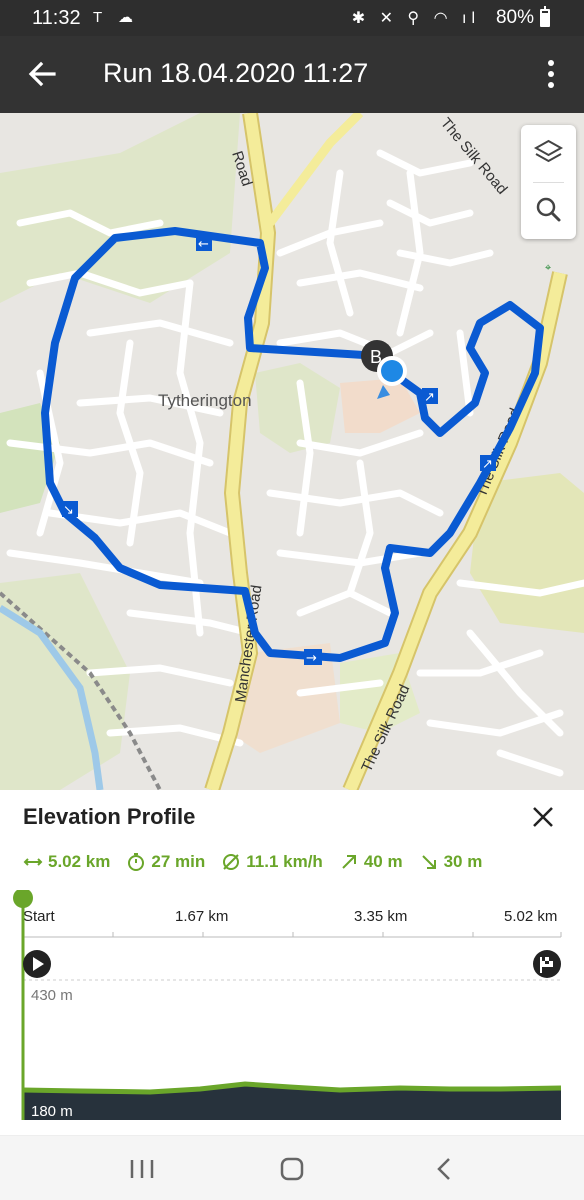  I want to click on route-direction-icon: ↘, so click(70, 509).